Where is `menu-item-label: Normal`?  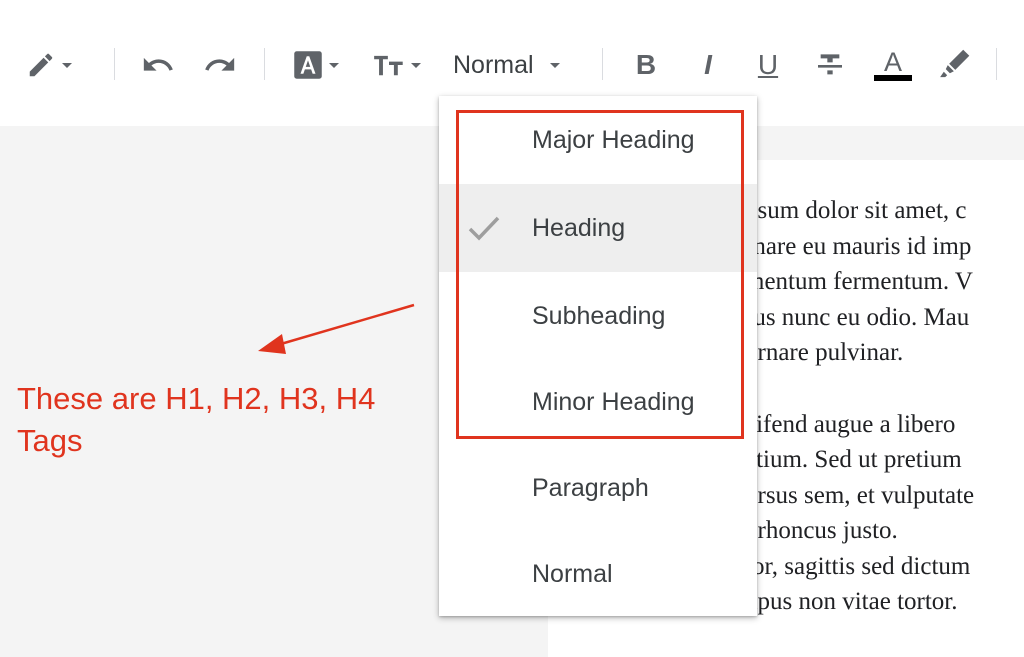 menu-item-label: Normal is located at coordinates (572, 573).